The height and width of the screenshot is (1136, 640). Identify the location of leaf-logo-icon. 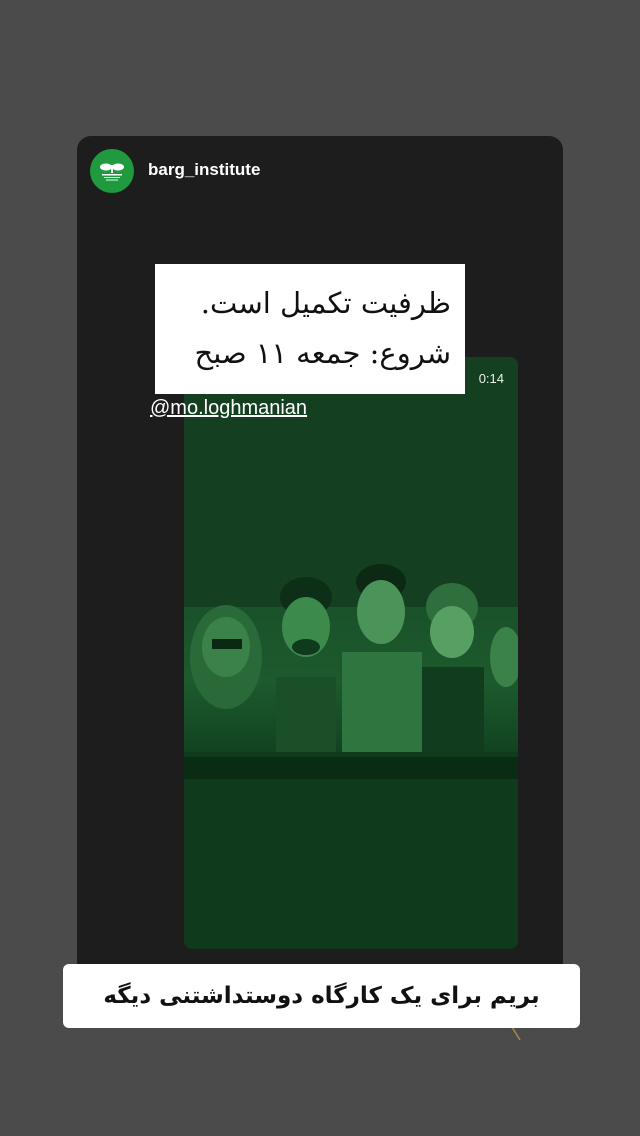
(112, 172).